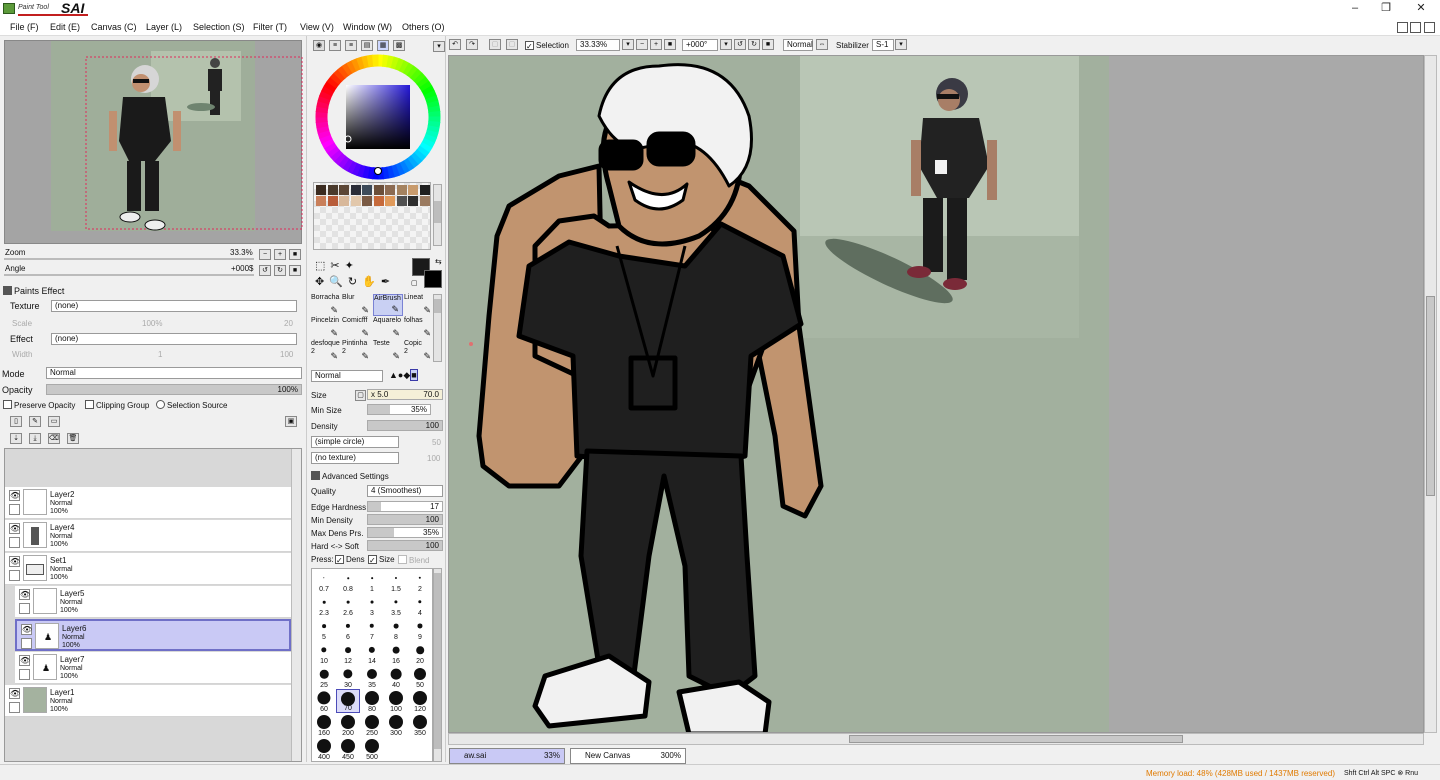 This screenshot has height=780, width=1440. I want to click on navigator-preview, so click(153, 142).